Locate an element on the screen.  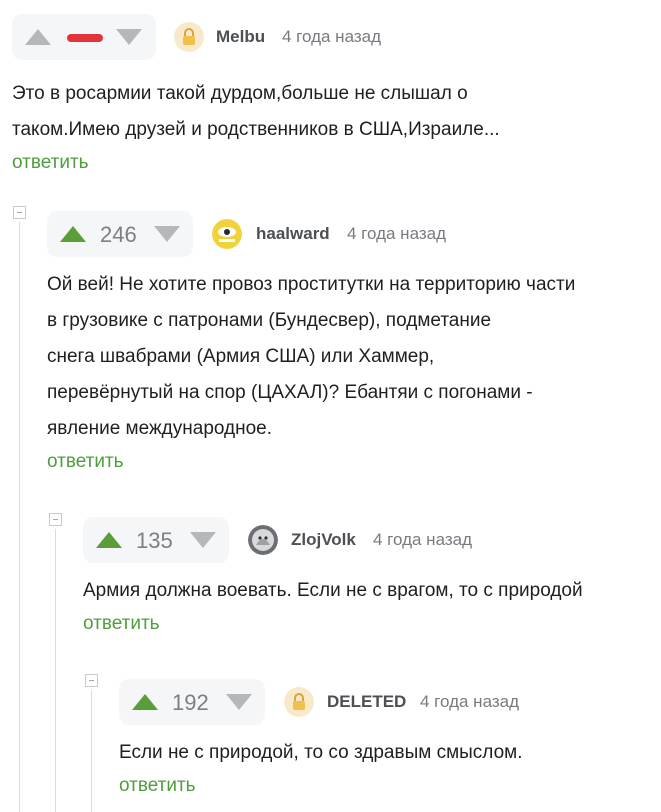
vote-score: 135 is located at coordinates (154, 540).